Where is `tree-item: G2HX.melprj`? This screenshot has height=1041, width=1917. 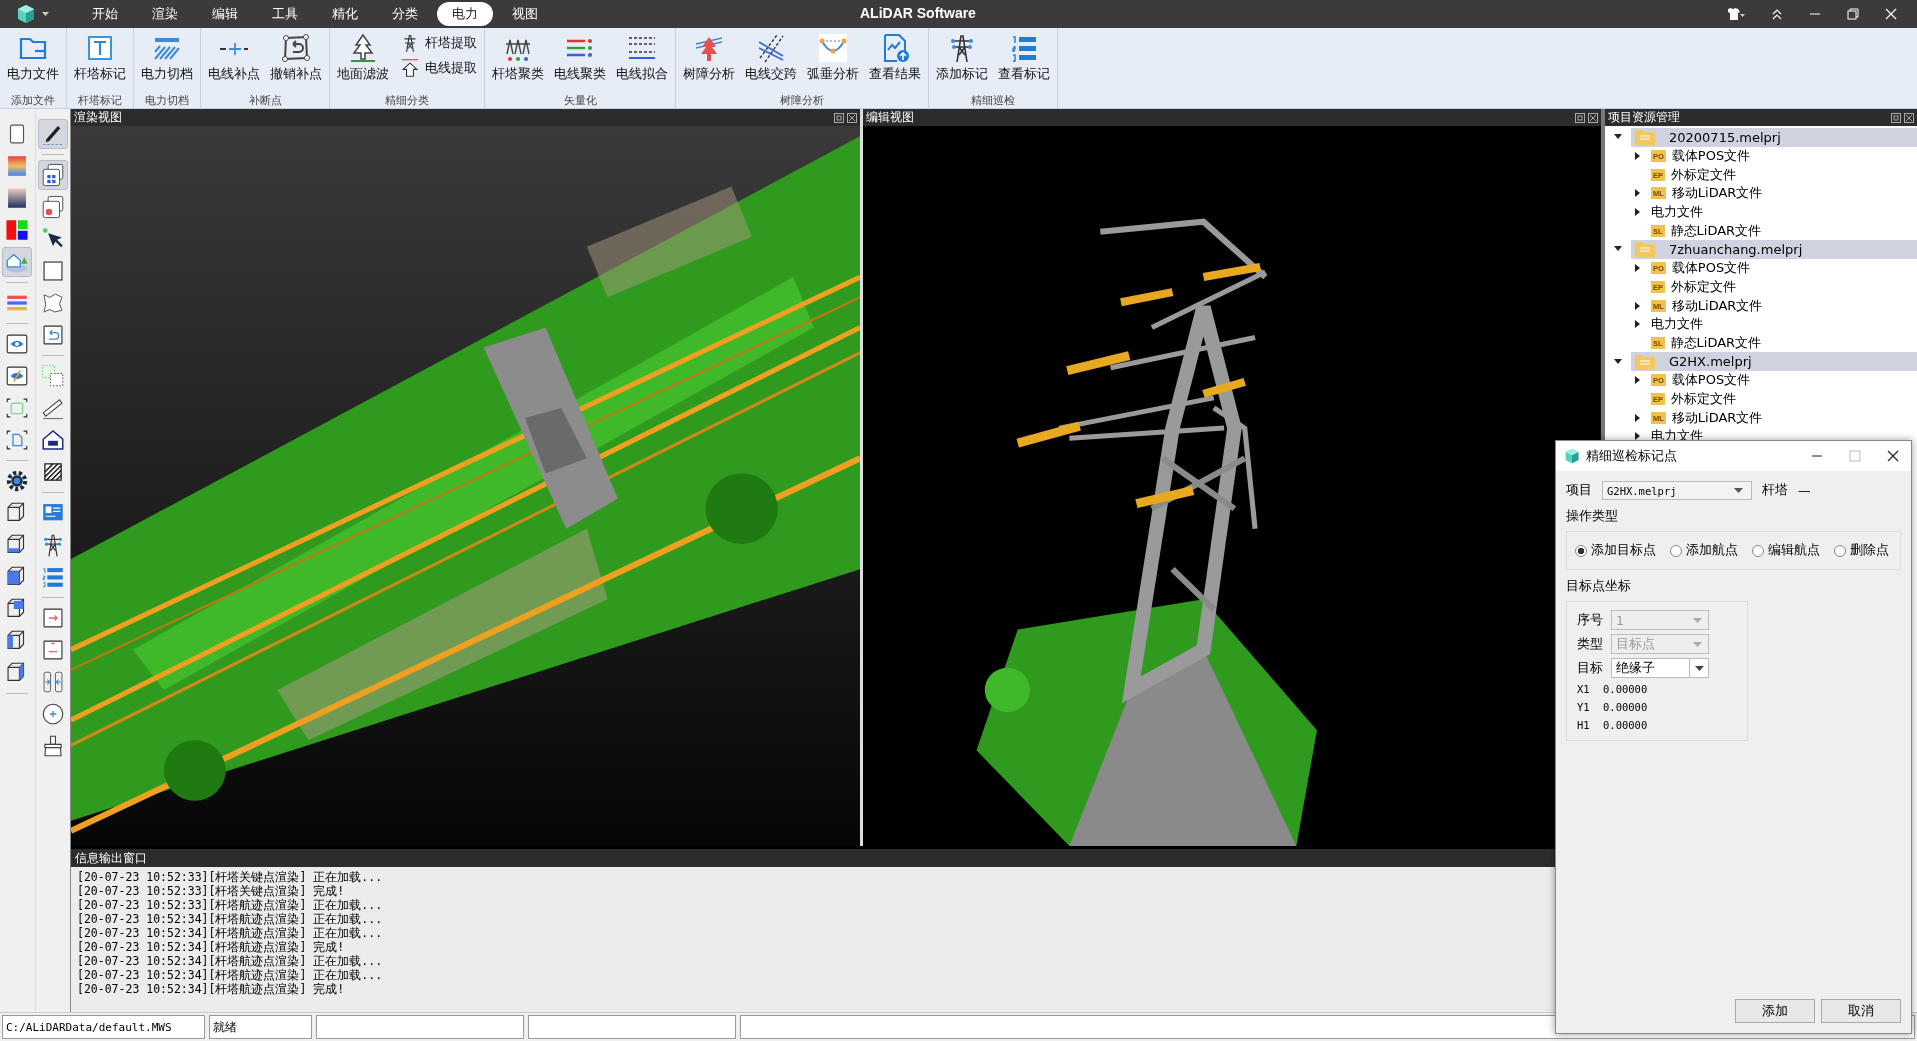 tree-item: G2HX.melprj is located at coordinates (1774, 361).